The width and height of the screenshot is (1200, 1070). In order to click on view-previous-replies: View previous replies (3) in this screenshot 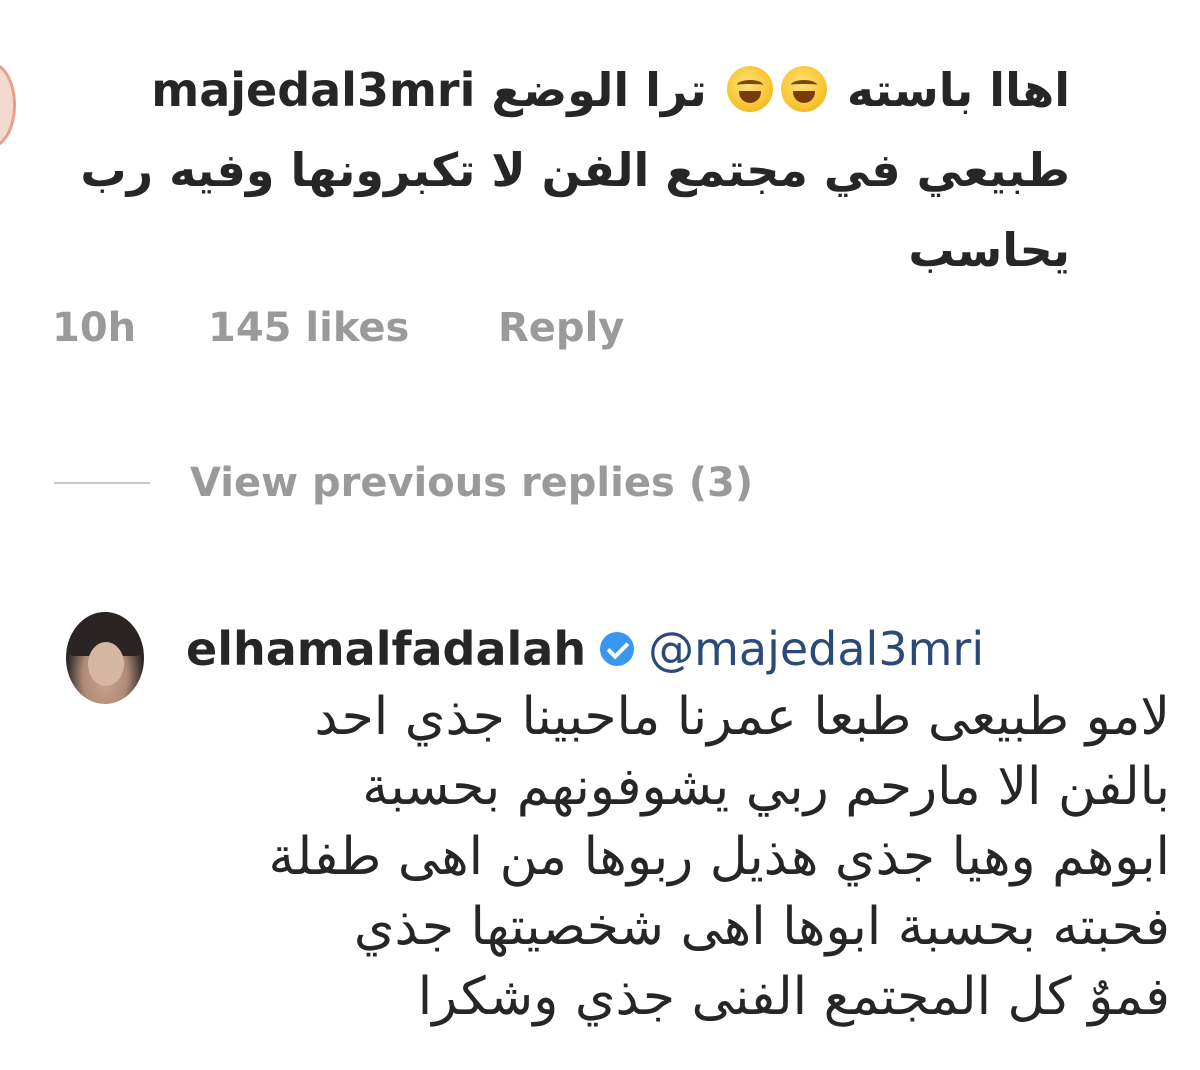, I will do `click(403, 483)`.